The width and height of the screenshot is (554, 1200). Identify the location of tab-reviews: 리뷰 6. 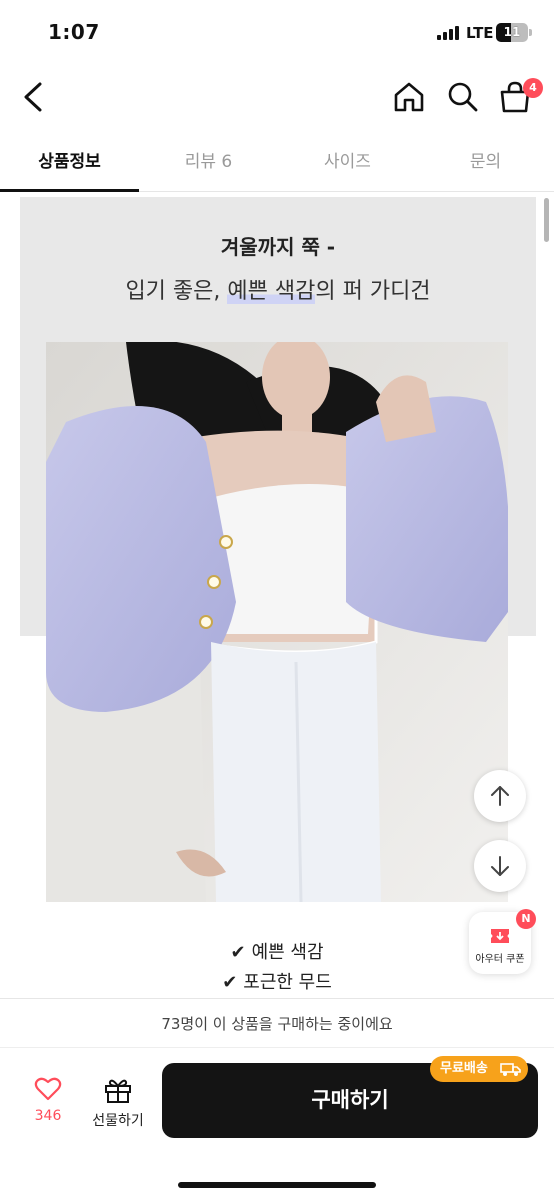
(208, 166).